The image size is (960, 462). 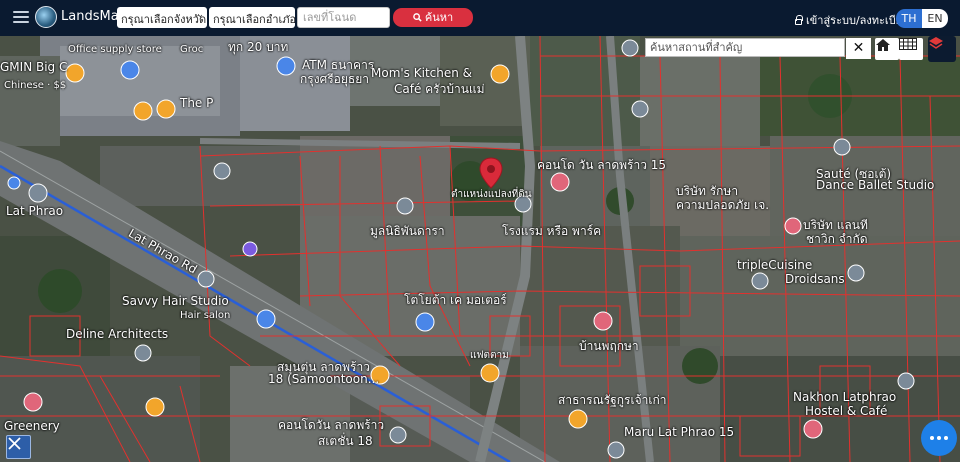 I want to click on map-label: Office supply store, so click(x=115, y=49).